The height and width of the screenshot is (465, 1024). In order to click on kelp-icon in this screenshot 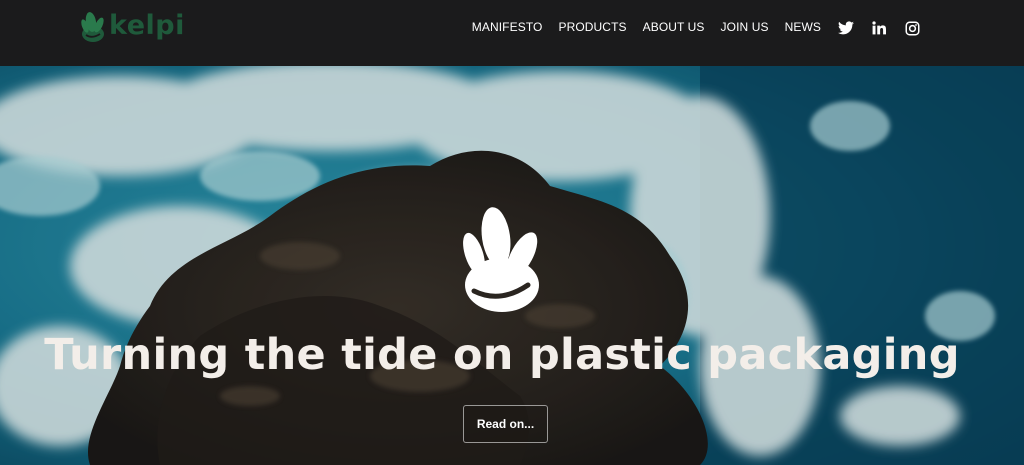, I will do `click(502, 263)`.